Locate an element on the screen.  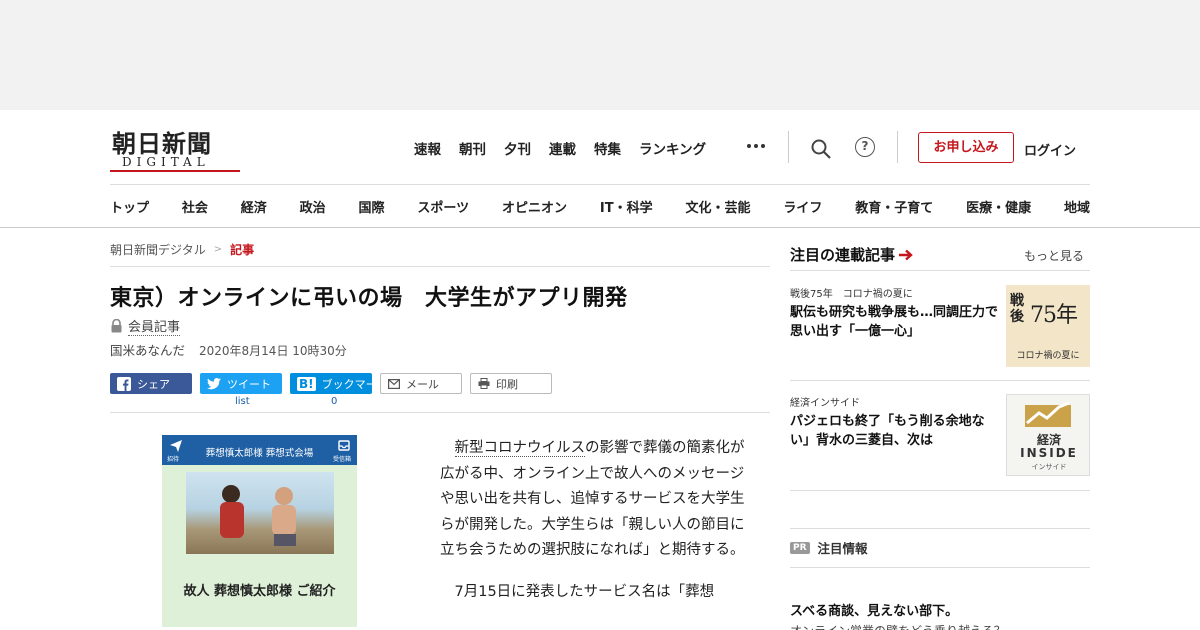
author-name: 国米あなんだ is located at coordinates (148, 350).